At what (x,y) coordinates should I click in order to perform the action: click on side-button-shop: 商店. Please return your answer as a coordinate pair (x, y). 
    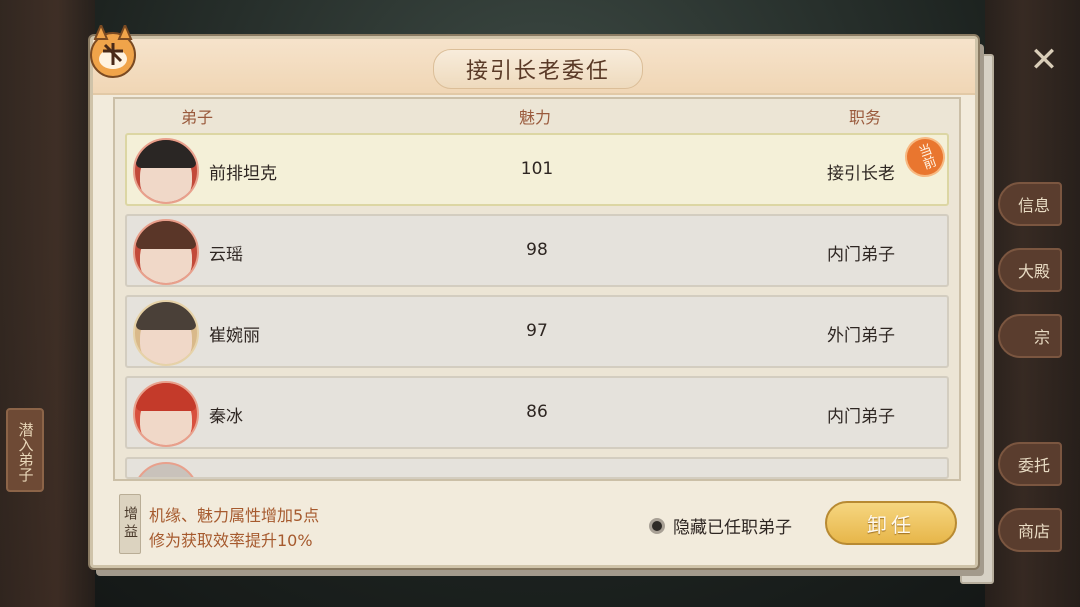
    Looking at the image, I should click on (1030, 530).